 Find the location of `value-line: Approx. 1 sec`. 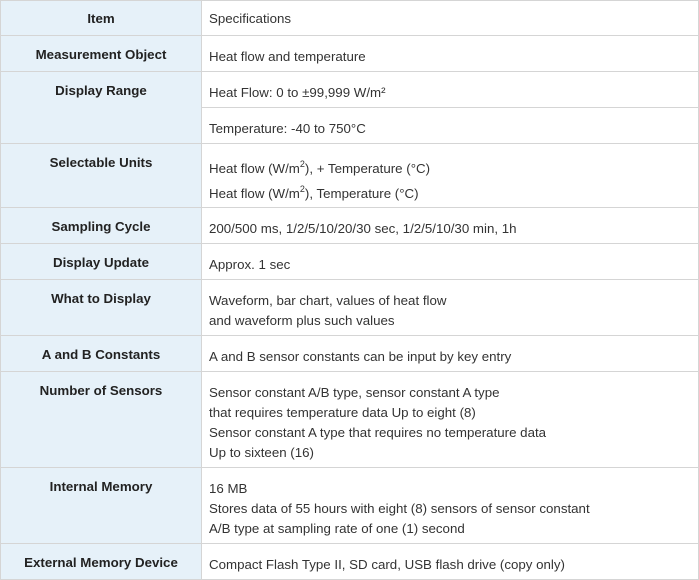

value-line: Approx. 1 sec is located at coordinates (250, 264).